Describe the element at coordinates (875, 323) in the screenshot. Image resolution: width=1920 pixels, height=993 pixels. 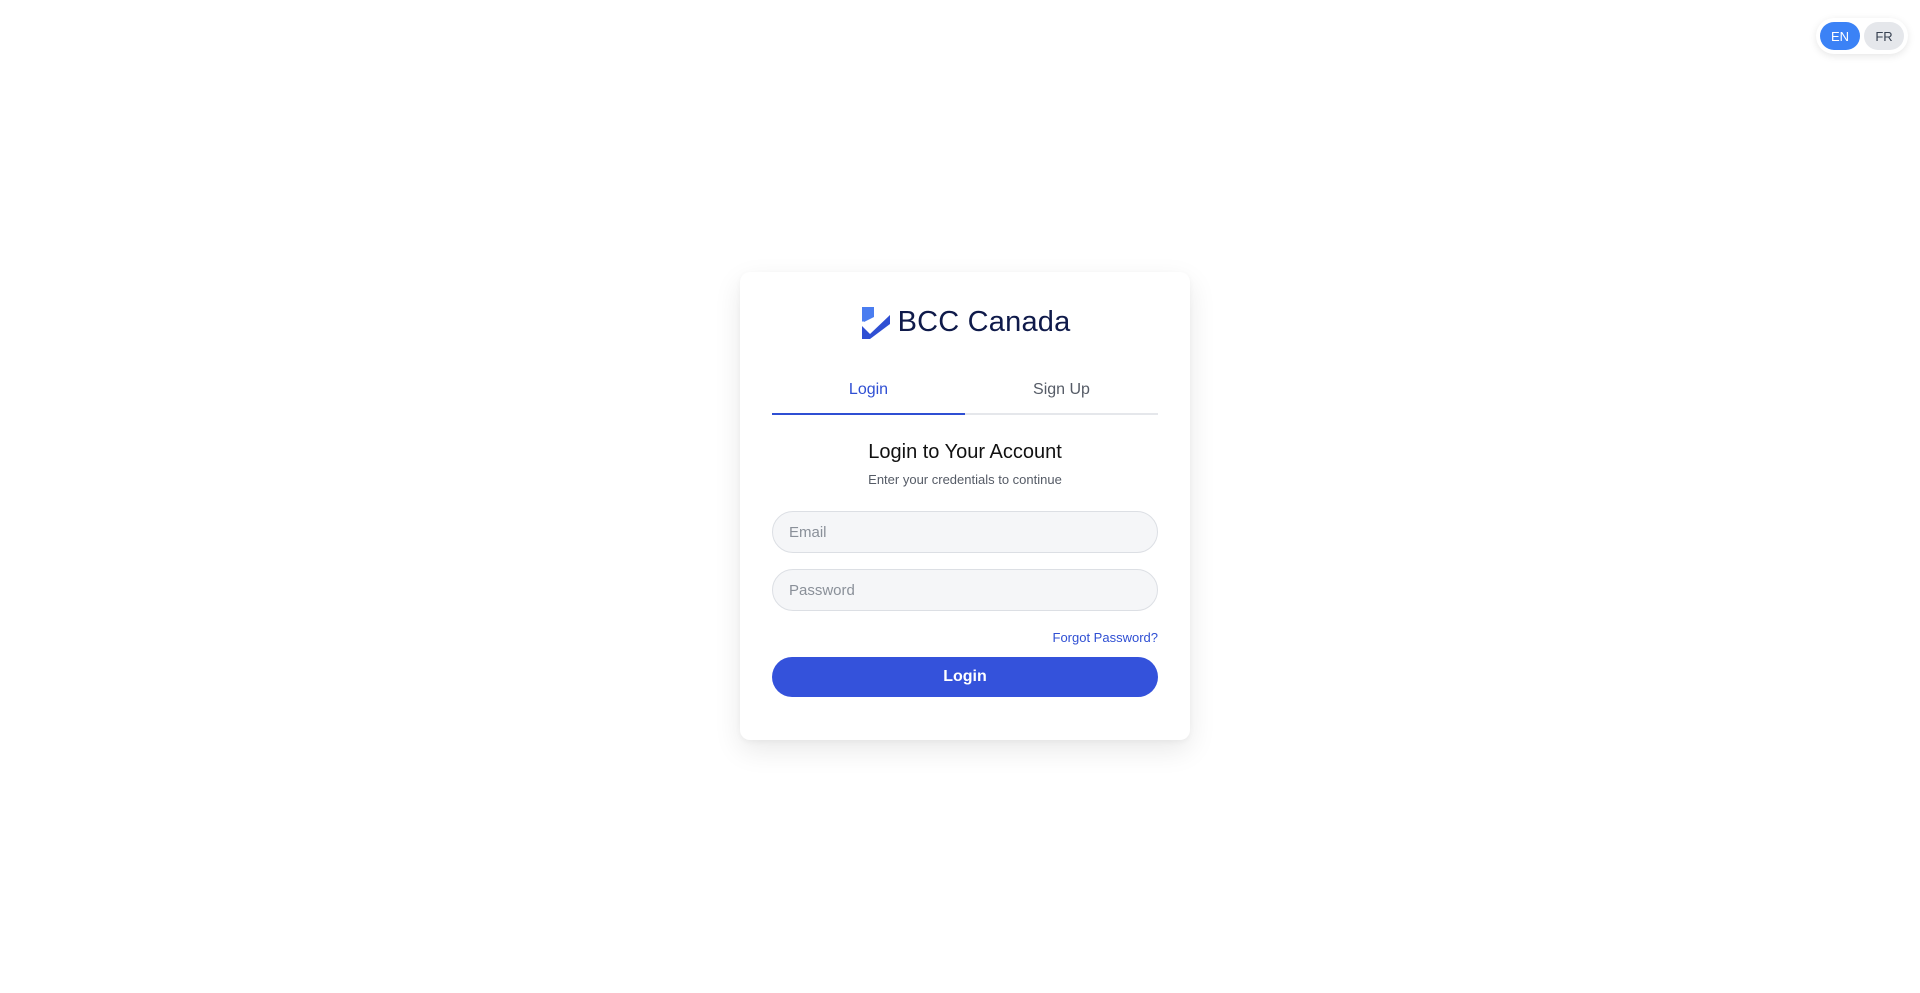
I see `checkmark-logo-icon` at that location.